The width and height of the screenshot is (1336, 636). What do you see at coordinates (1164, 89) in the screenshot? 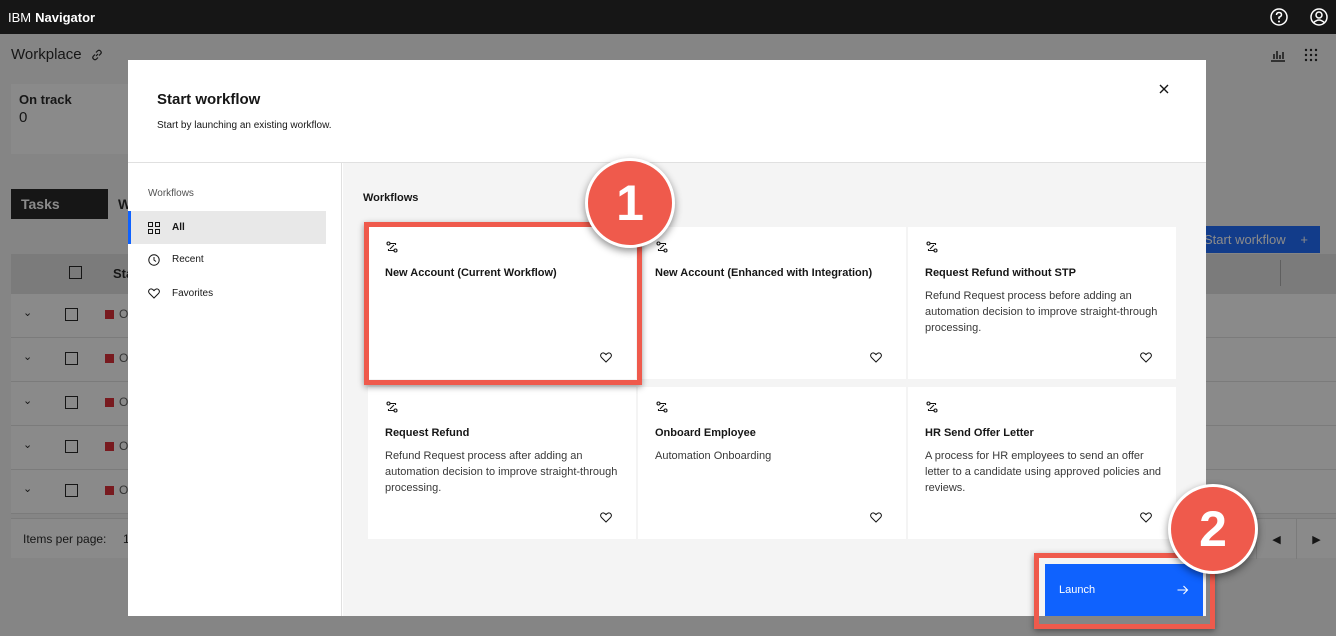
I see `close-icon` at bounding box center [1164, 89].